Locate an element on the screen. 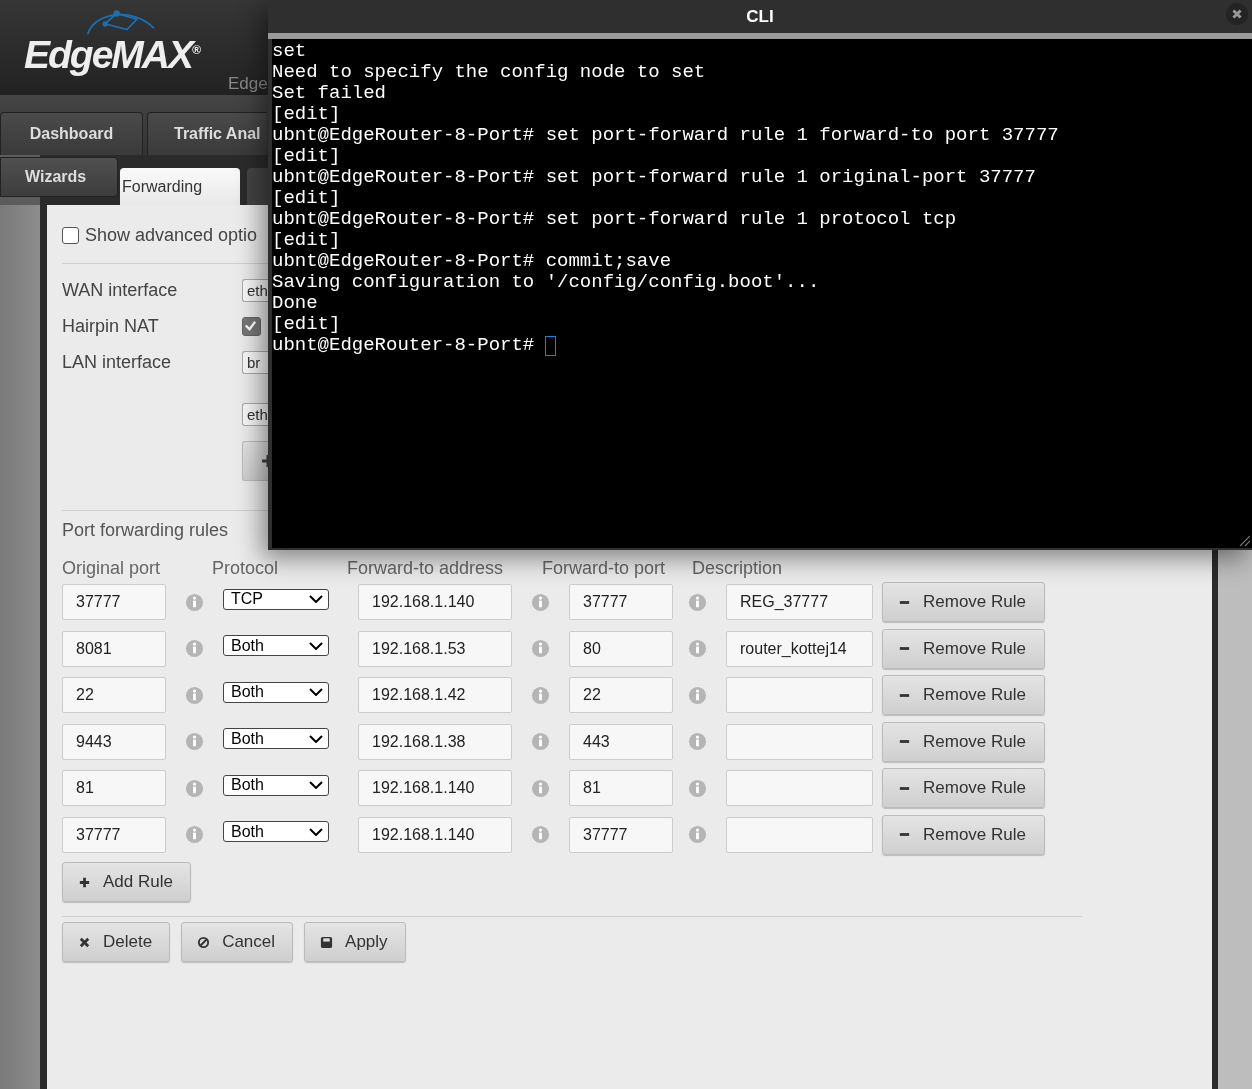  port-field: 8081 is located at coordinates (114, 648).